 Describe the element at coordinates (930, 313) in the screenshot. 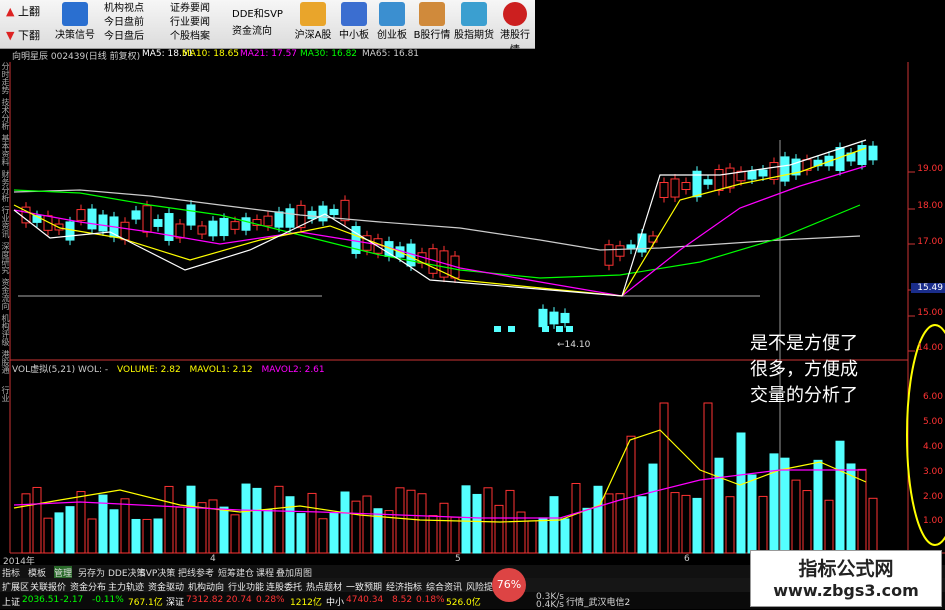

I see `price-tick: 15.00` at that location.